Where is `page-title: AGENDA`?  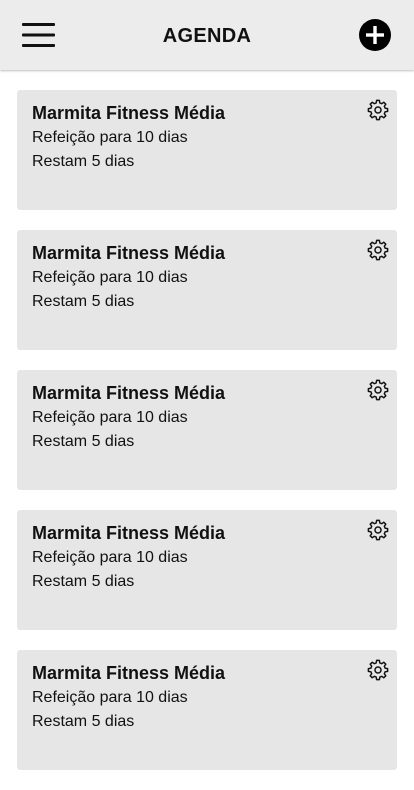 page-title: AGENDA is located at coordinates (207, 36).